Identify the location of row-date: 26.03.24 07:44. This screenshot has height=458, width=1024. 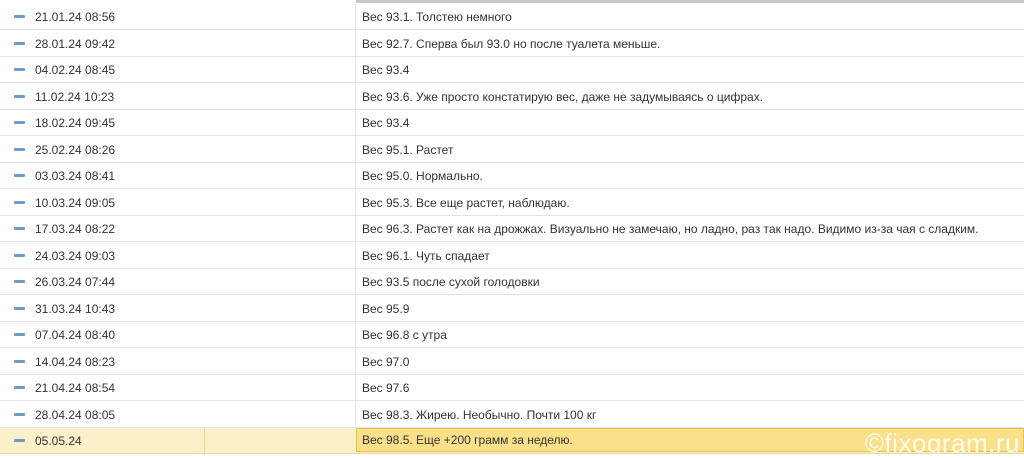
(75, 282).